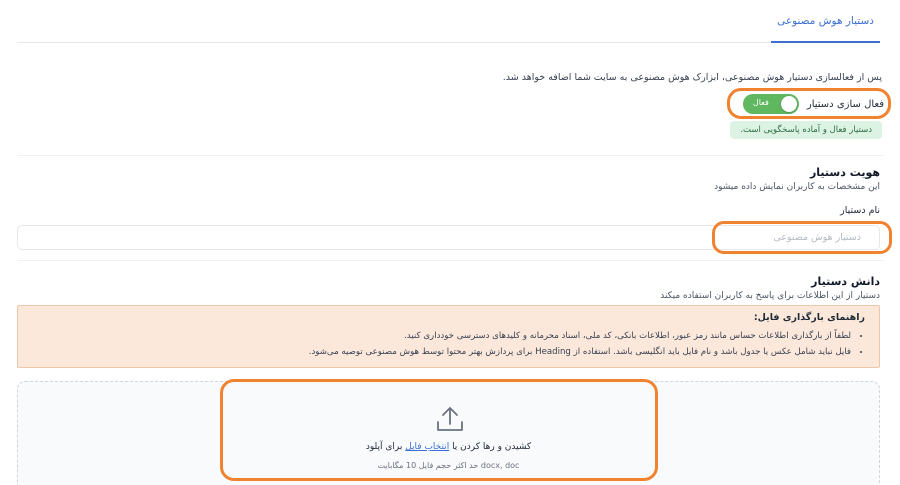  Describe the element at coordinates (448, 21) in the screenshot. I see `tab-bar: دستیار هوش مصنوعی` at that location.